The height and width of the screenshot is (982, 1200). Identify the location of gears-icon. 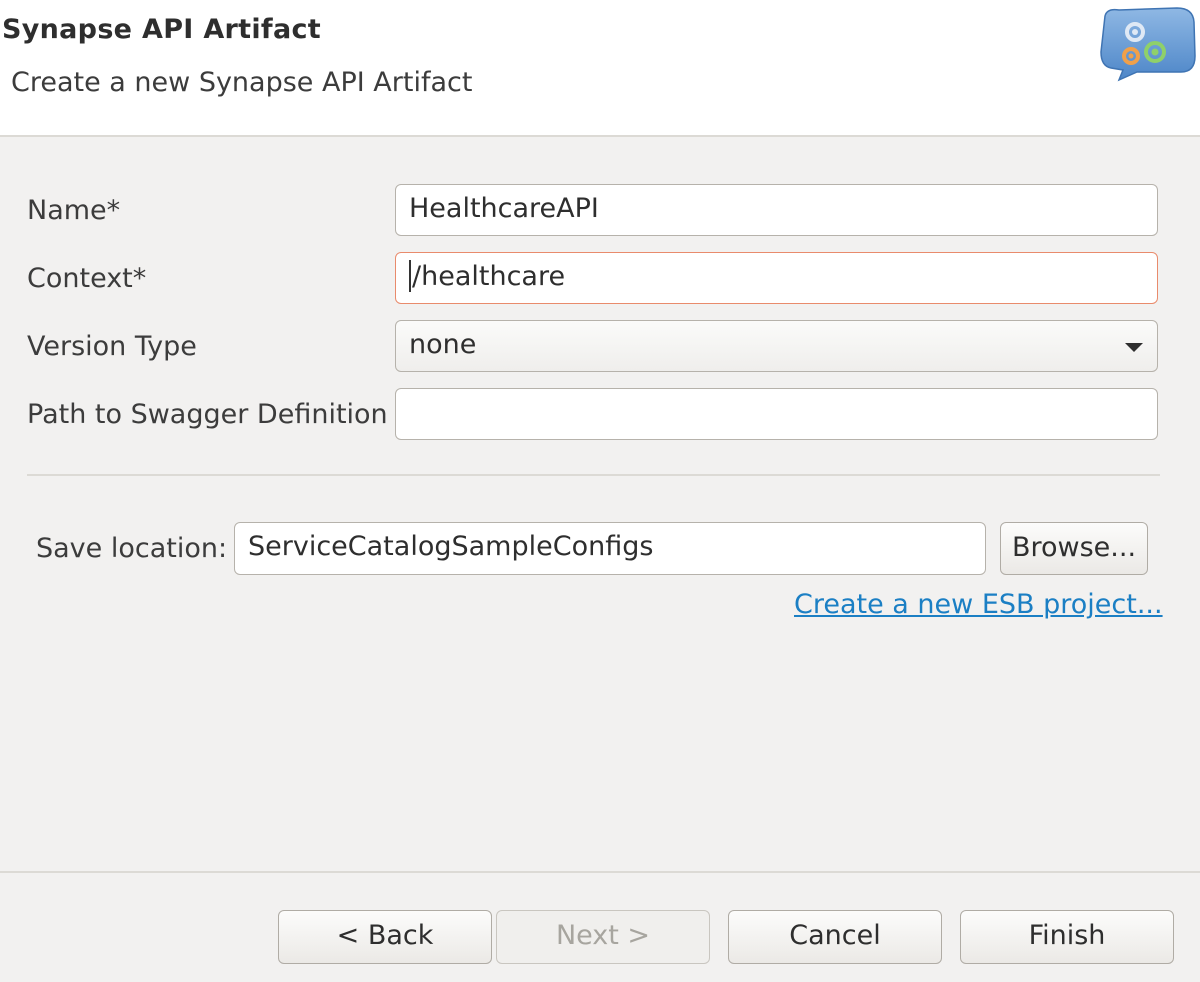
(1148, 44).